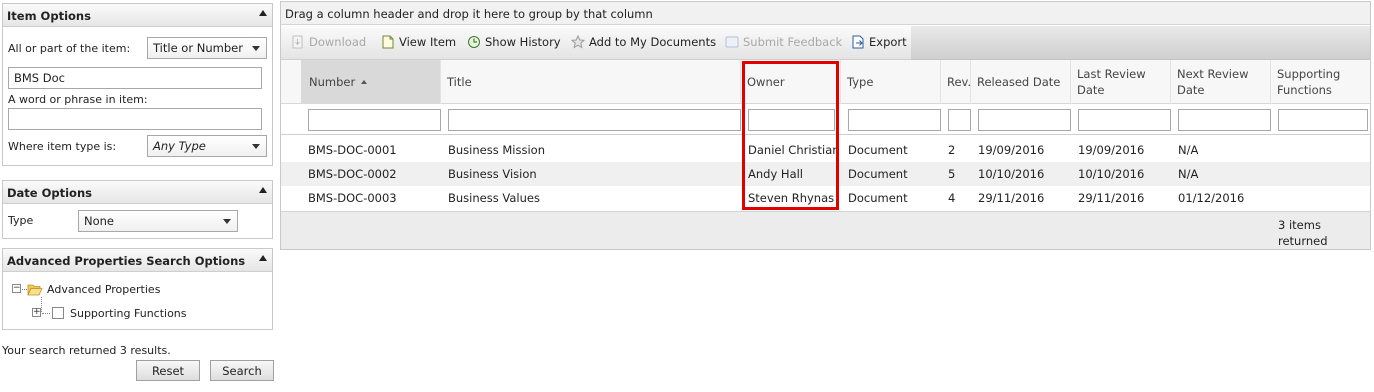  What do you see at coordinates (858, 42) in the screenshot?
I see `export-icon` at bounding box center [858, 42].